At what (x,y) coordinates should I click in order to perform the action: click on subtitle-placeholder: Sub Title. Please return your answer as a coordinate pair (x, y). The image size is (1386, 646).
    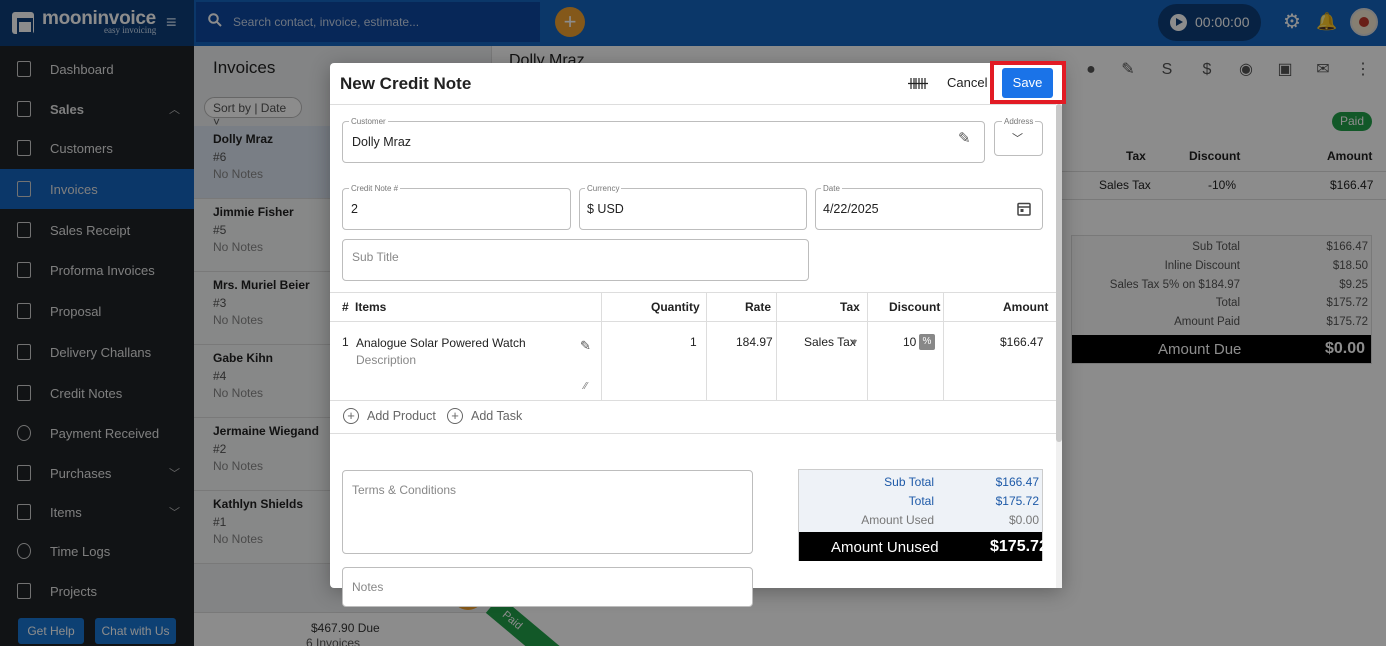
    Looking at the image, I should click on (375, 257).